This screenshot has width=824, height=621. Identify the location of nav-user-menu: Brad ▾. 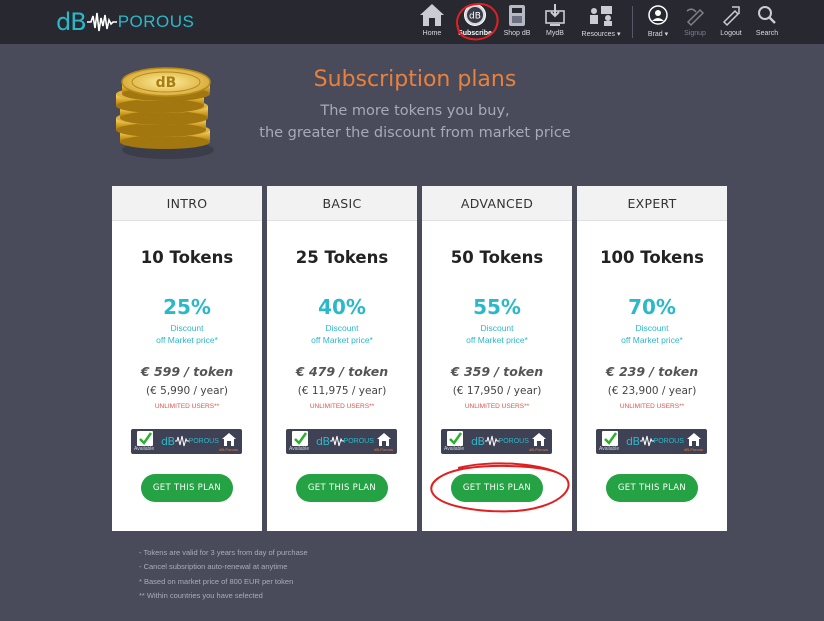
(658, 22).